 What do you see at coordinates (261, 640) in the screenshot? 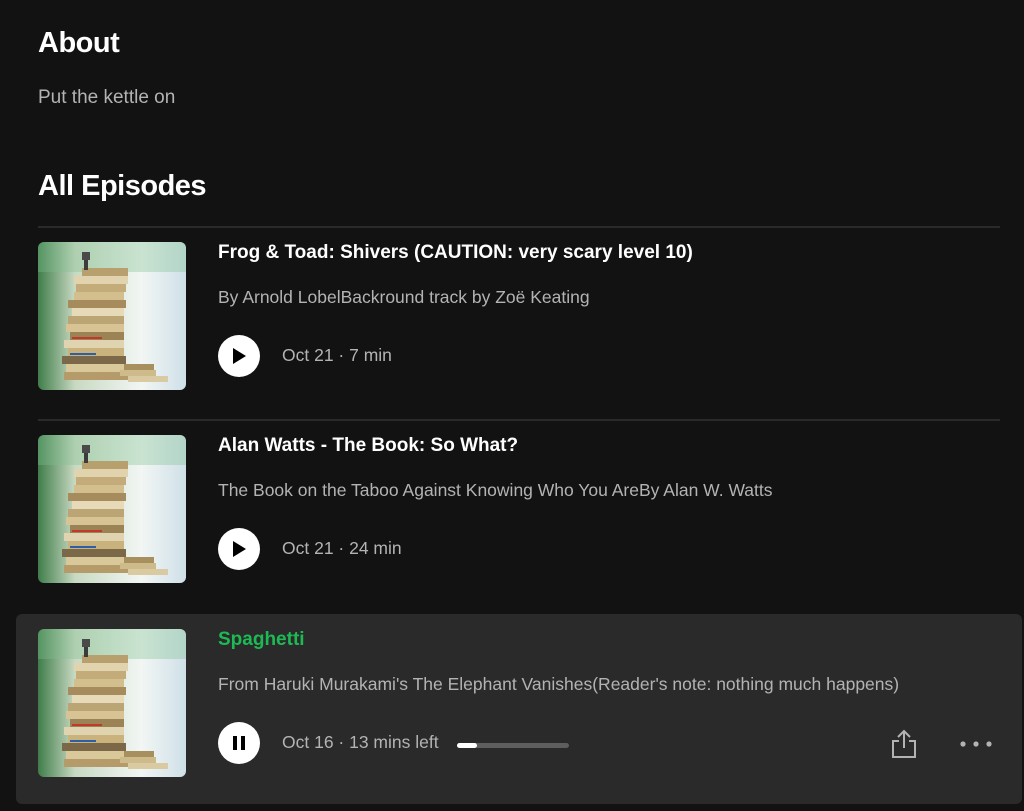
I see `episode-title: Spaghetti` at bounding box center [261, 640].